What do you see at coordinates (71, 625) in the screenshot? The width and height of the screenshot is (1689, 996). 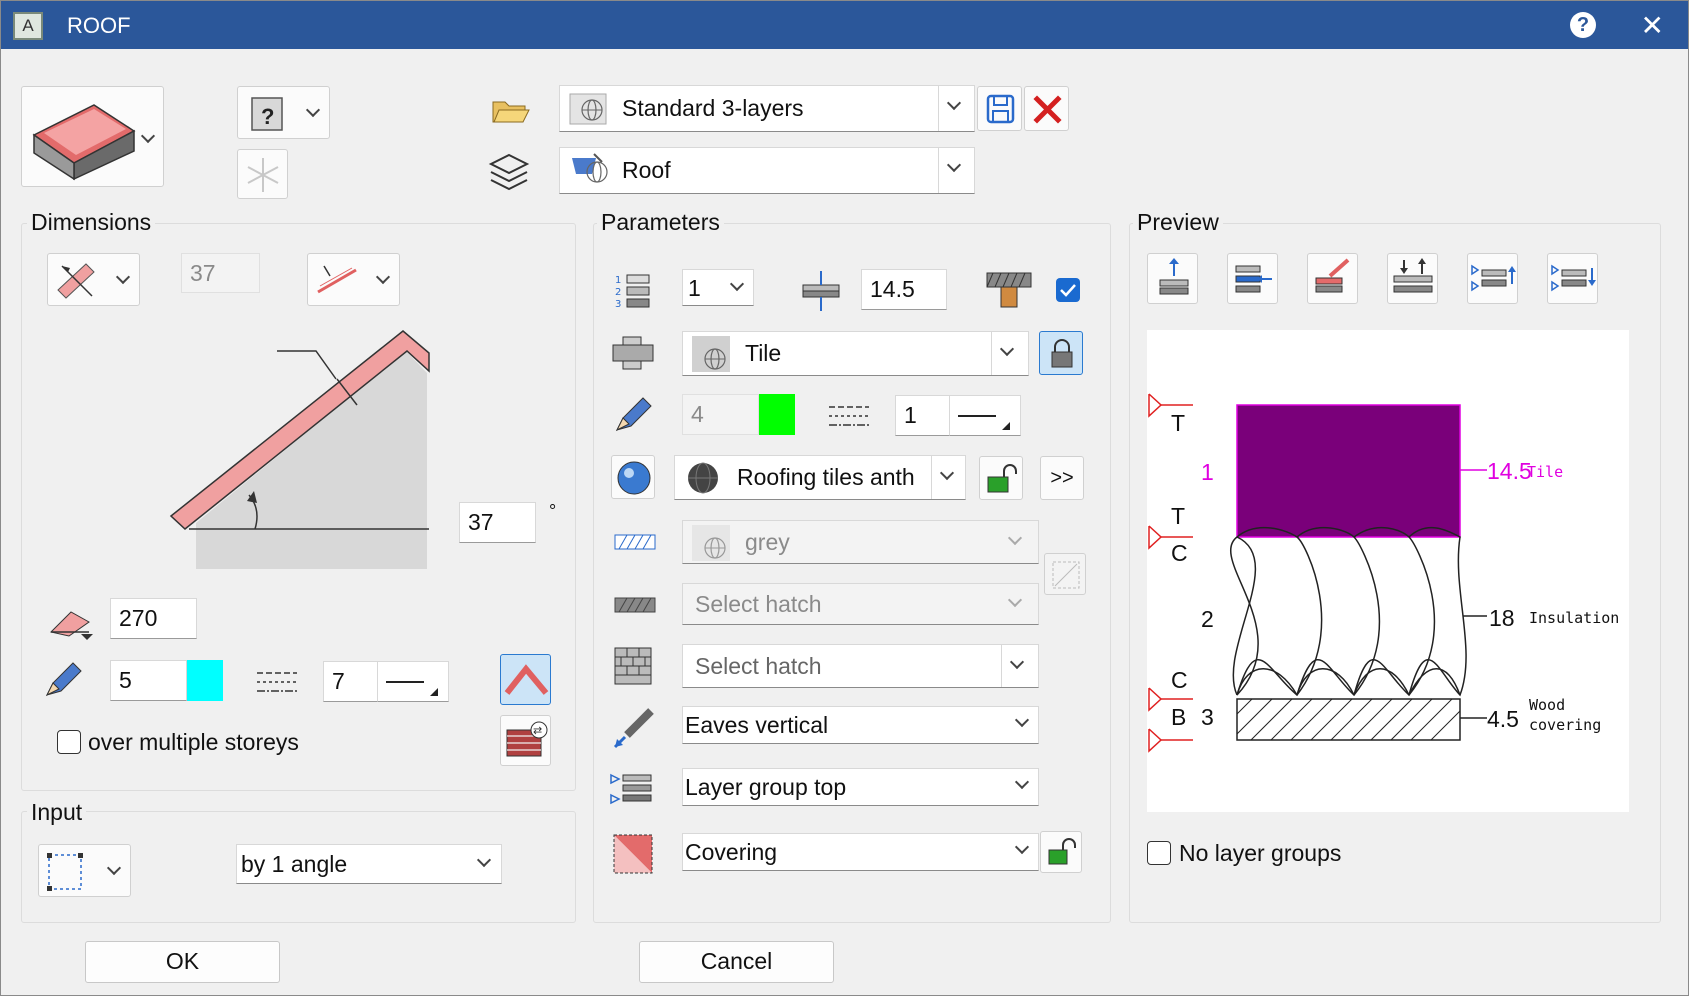 I see `direction-angle-icon` at bounding box center [71, 625].